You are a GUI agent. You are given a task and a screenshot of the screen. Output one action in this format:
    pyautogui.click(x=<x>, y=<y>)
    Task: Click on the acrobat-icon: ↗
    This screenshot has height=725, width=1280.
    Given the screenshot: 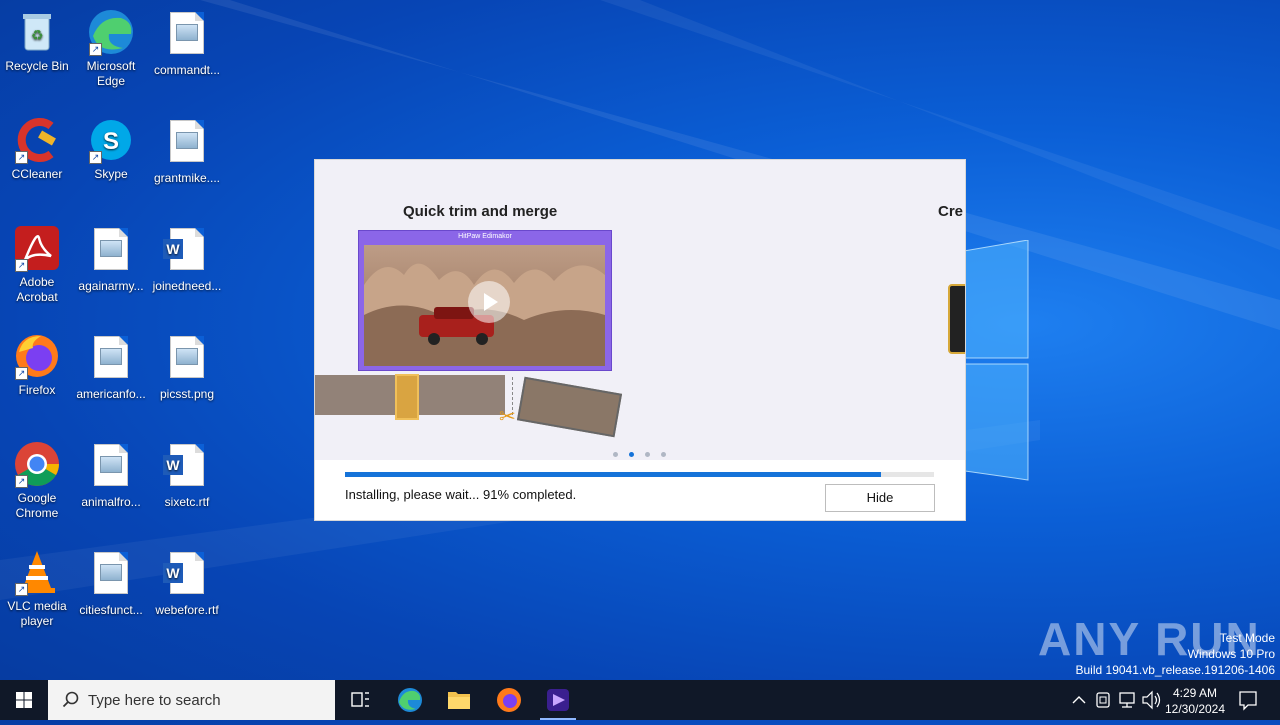 What is the action you would take?
    pyautogui.click(x=37, y=248)
    